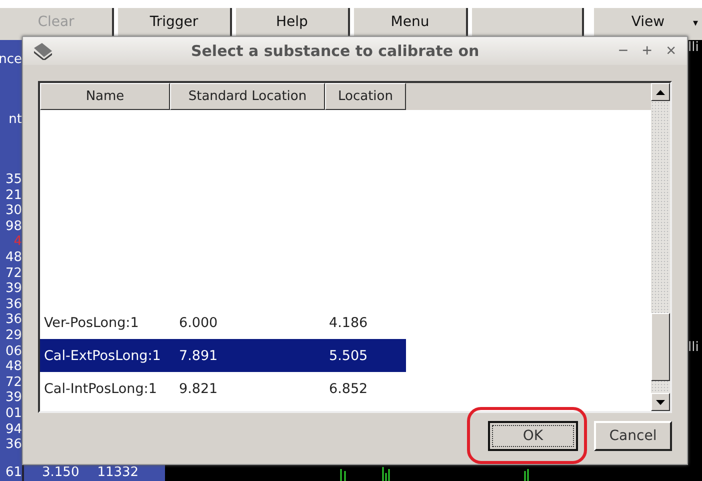 This screenshot has width=702, height=481. I want to click on column-header: nce, so click(11, 59).